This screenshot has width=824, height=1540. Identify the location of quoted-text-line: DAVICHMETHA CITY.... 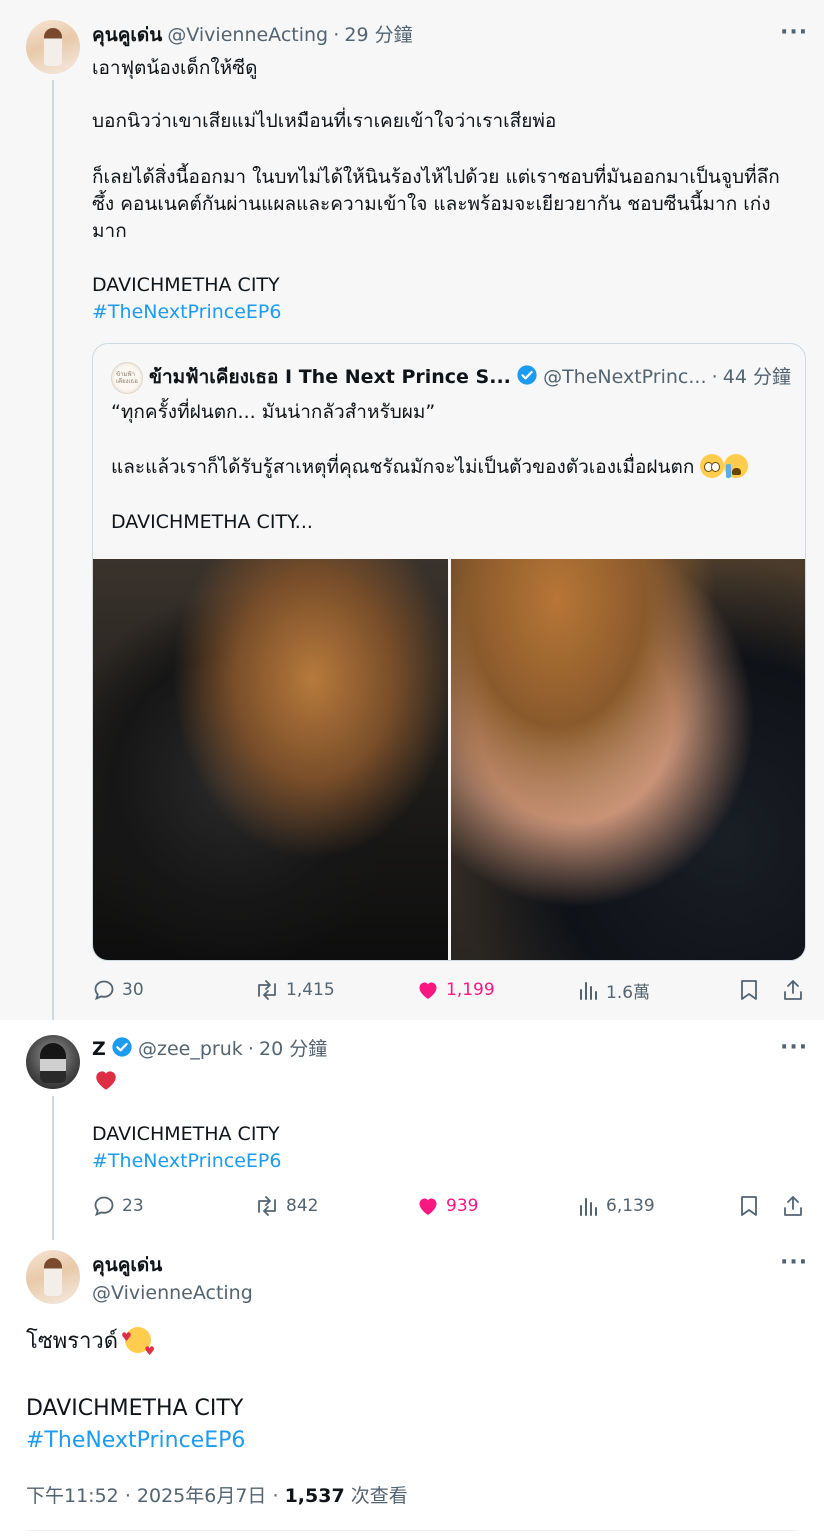
(212, 522).